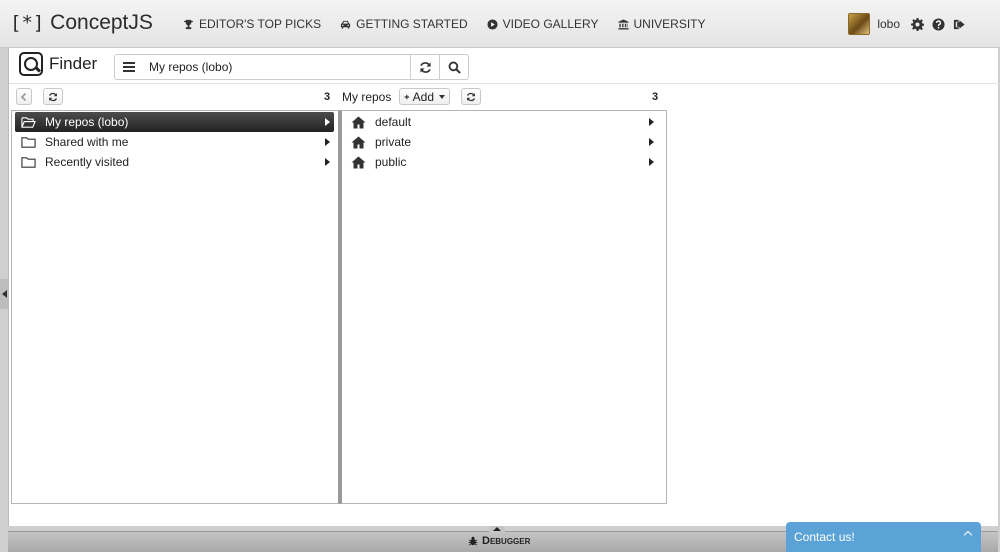 The image size is (1000, 552). Describe the element at coordinates (492, 24) in the screenshot. I see `play-circle-icon` at that location.